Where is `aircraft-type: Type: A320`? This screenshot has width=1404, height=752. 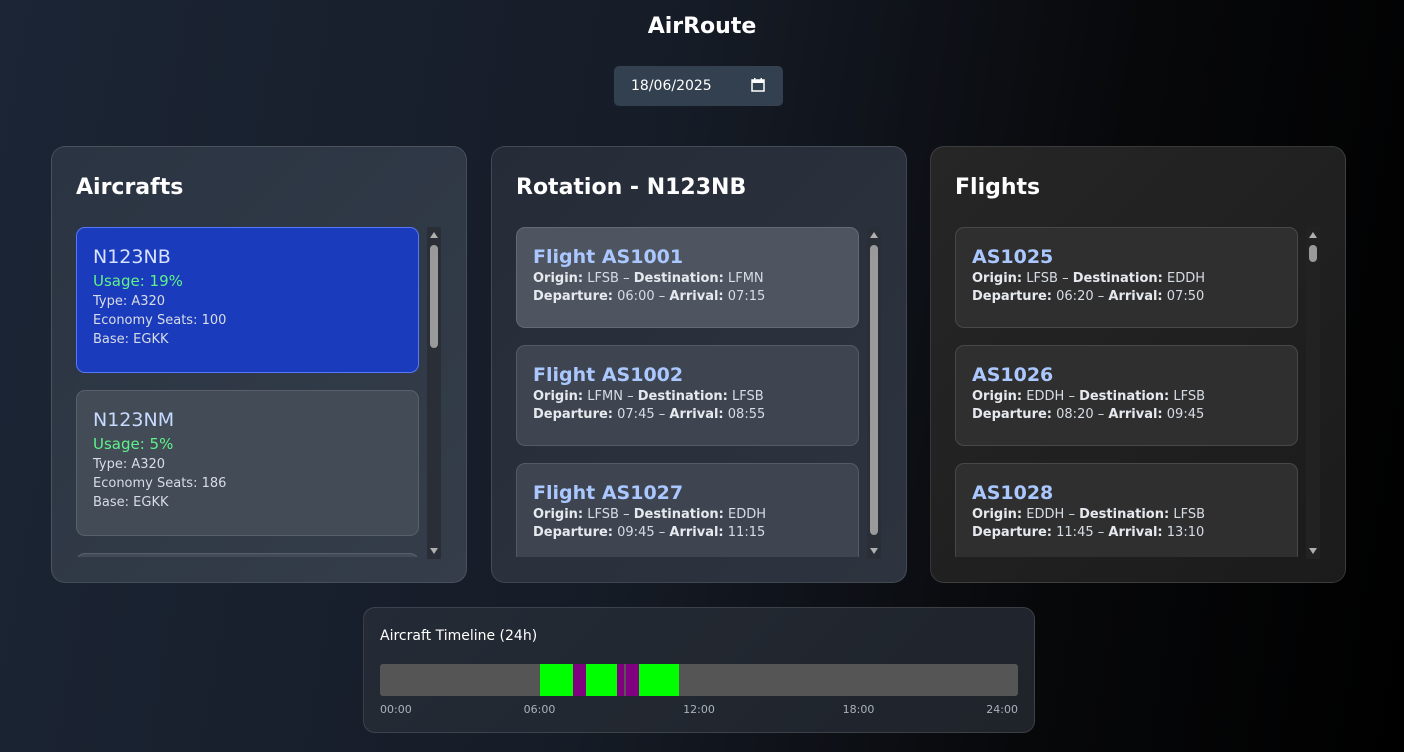 aircraft-type: Type: A320 is located at coordinates (129, 464).